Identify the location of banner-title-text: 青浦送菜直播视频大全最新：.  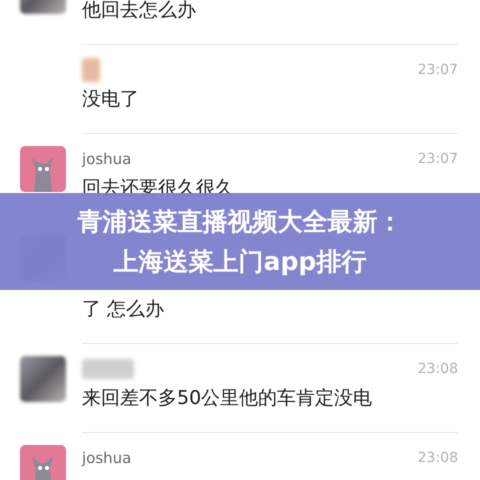
(240, 222).